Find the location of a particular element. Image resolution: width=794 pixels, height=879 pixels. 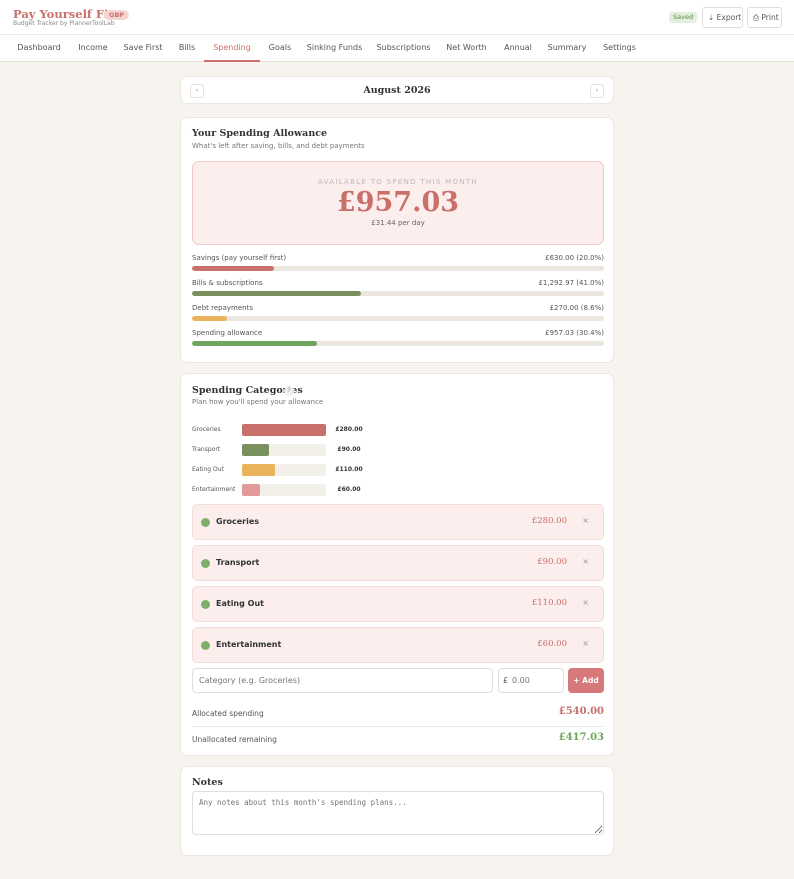

currency-badge: GBP is located at coordinates (117, 15).